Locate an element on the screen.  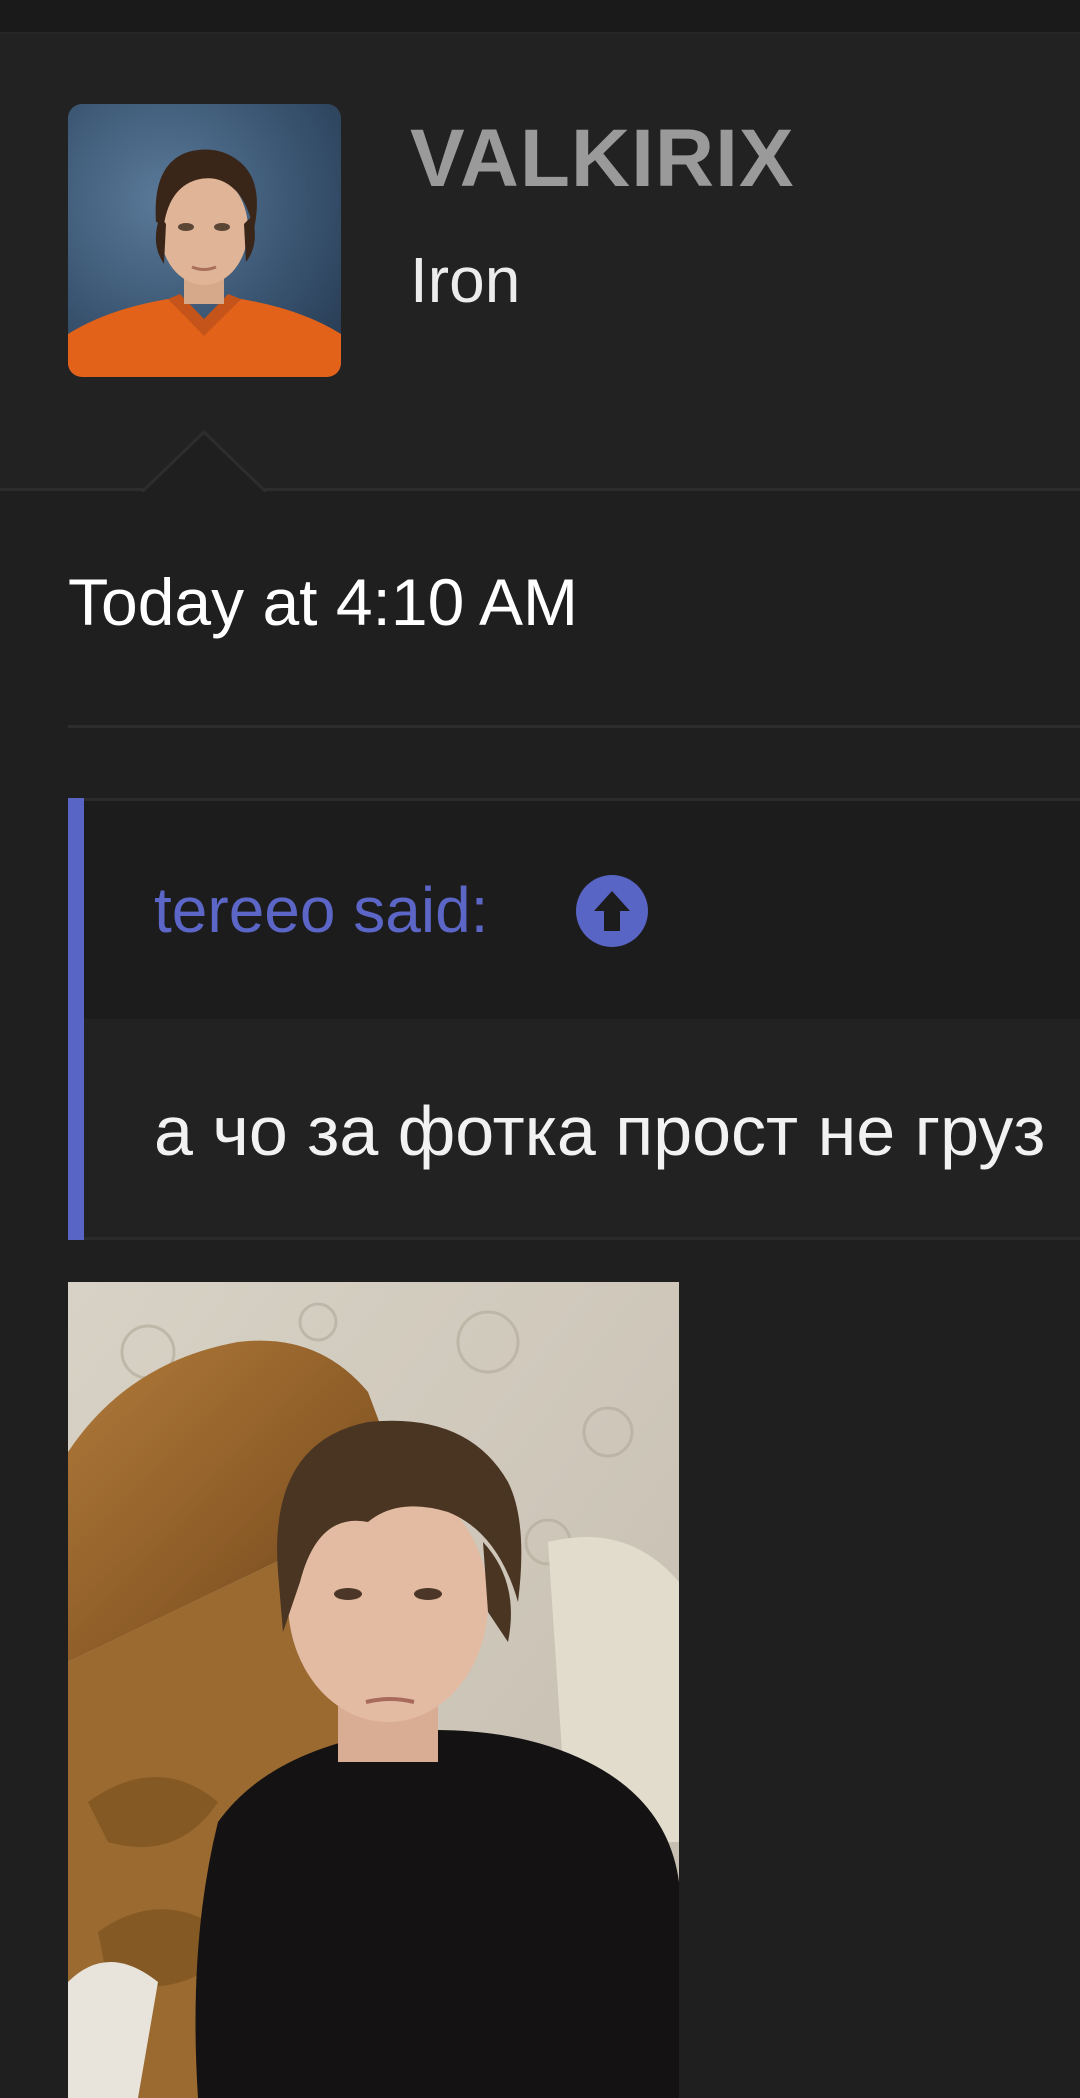
date-divider is located at coordinates (574, 726).